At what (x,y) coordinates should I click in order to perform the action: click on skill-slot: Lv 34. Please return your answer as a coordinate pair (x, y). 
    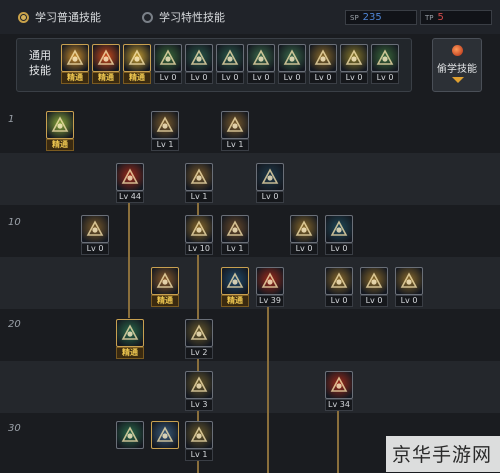
    Looking at the image, I should click on (339, 391).